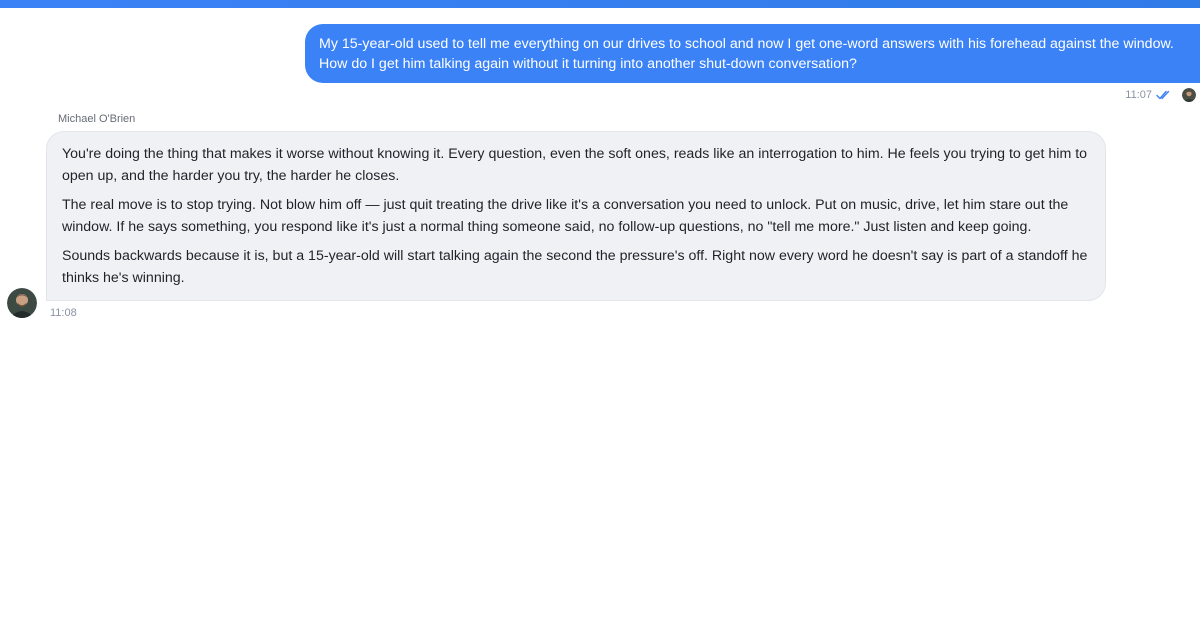  What do you see at coordinates (63, 313) in the screenshot?
I see `incoming-message-time: 11:08` at bounding box center [63, 313].